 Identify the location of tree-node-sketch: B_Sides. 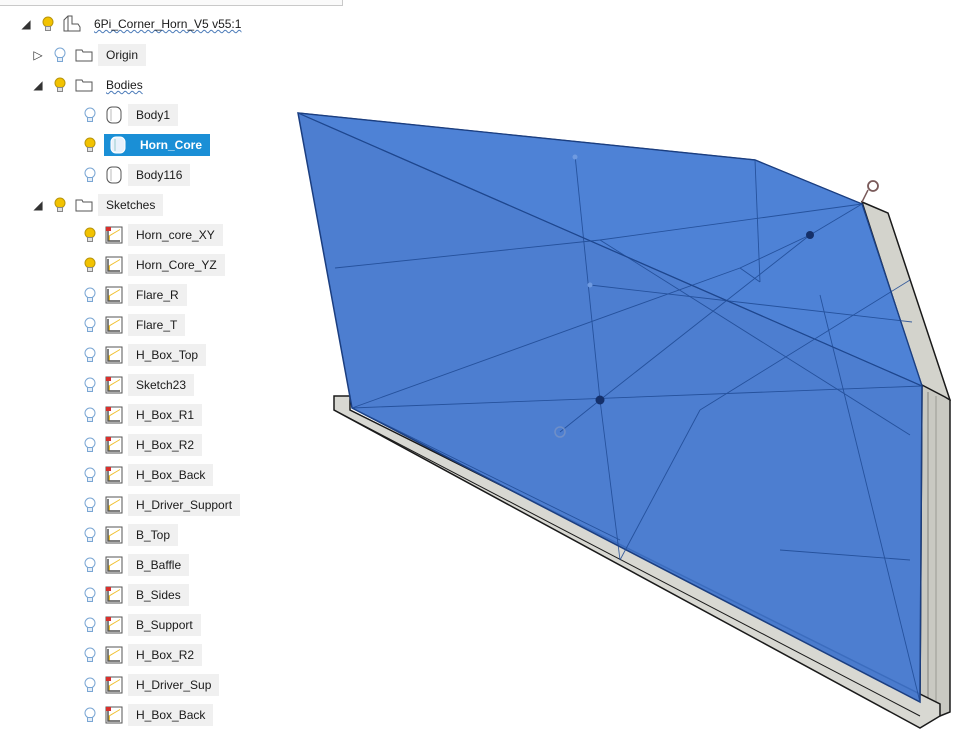
(135, 595).